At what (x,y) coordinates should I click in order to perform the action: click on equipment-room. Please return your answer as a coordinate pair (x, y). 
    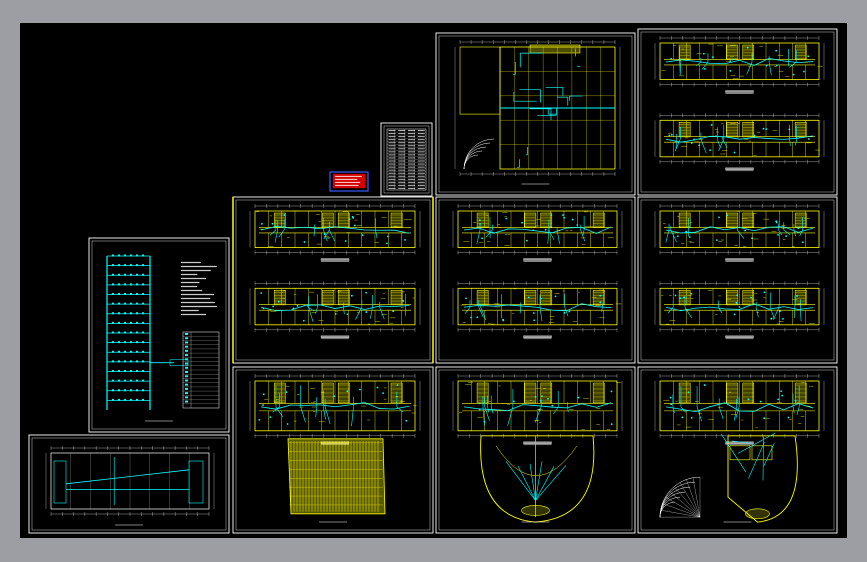
    Looking at the image, I should click on (60, 482).